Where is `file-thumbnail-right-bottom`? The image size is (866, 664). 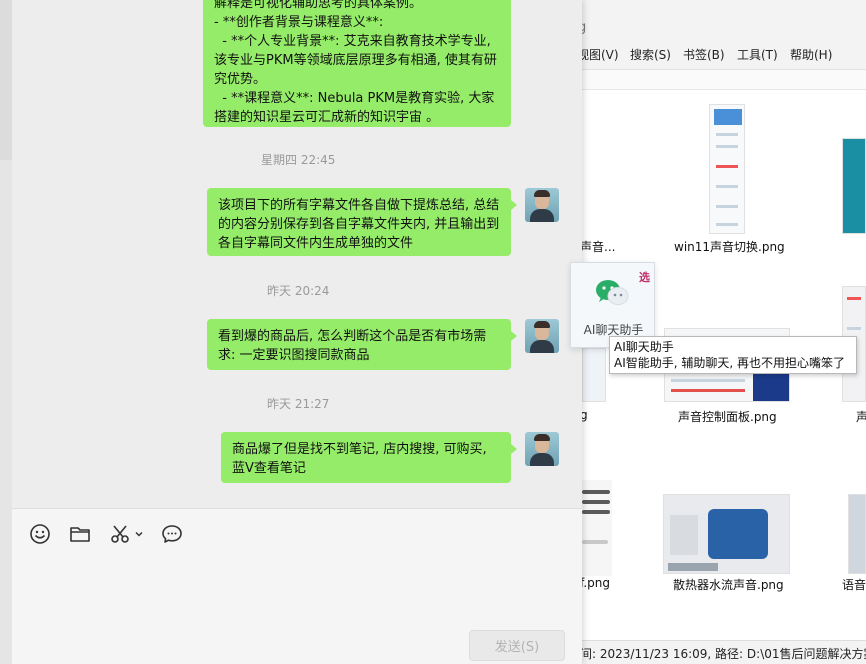 file-thumbnail-right-bottom is located at coordinates (857, 534).